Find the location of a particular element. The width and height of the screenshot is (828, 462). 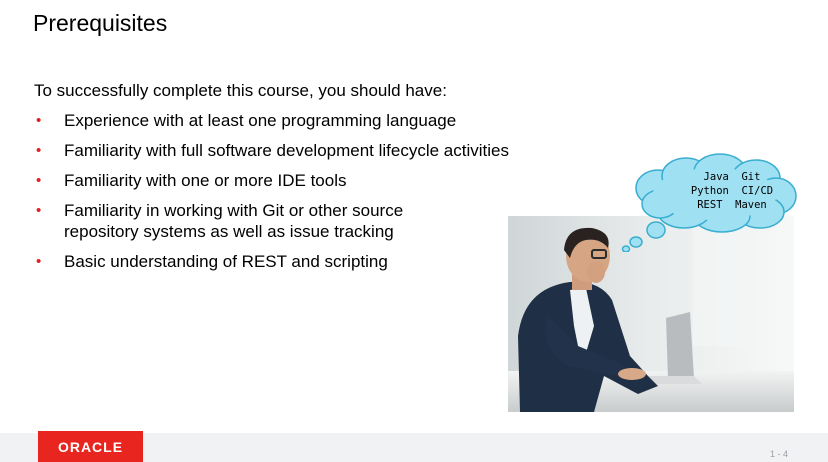

cloud-line: Java Git is located at coordinates (732, 177).